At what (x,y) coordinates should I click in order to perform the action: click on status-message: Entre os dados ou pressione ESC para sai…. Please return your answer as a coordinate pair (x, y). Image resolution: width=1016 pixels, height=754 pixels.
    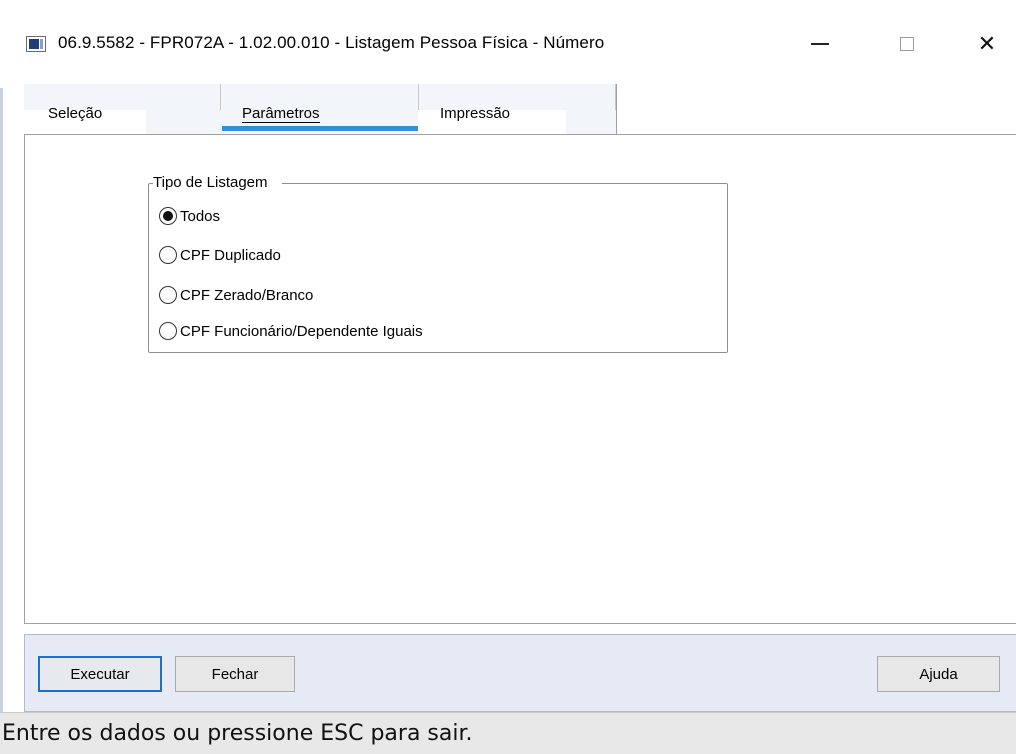
    Looking at the image, I should click on (237, 733).